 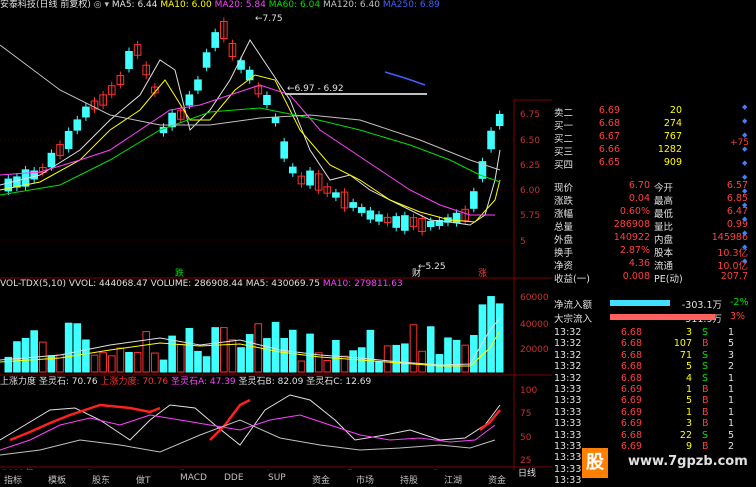 What do you see at coordinates (107, 5) in the screenshot?
I see `chevron-down-icon: ▾` at bounding box center [107, 5].